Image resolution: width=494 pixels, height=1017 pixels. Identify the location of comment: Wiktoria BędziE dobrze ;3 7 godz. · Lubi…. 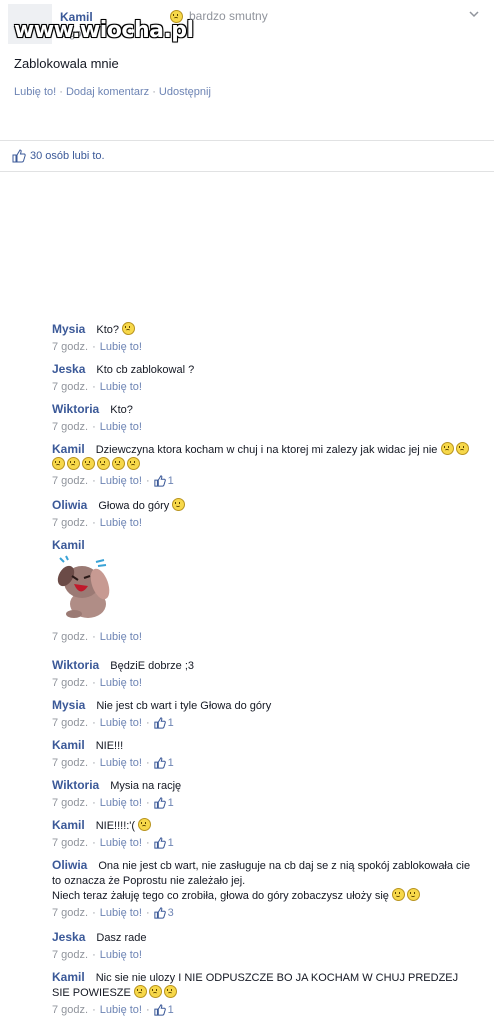
(247, 674).